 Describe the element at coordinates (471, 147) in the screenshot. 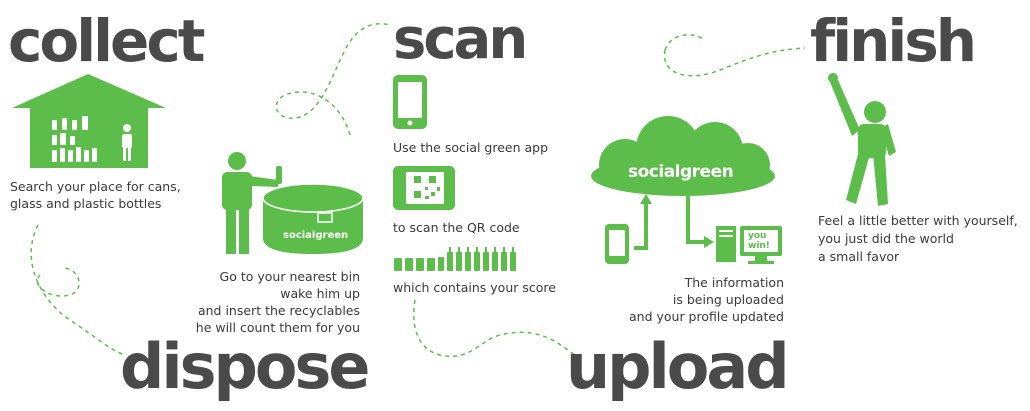

I see `scan-line-1: Use the social green app` at that location.